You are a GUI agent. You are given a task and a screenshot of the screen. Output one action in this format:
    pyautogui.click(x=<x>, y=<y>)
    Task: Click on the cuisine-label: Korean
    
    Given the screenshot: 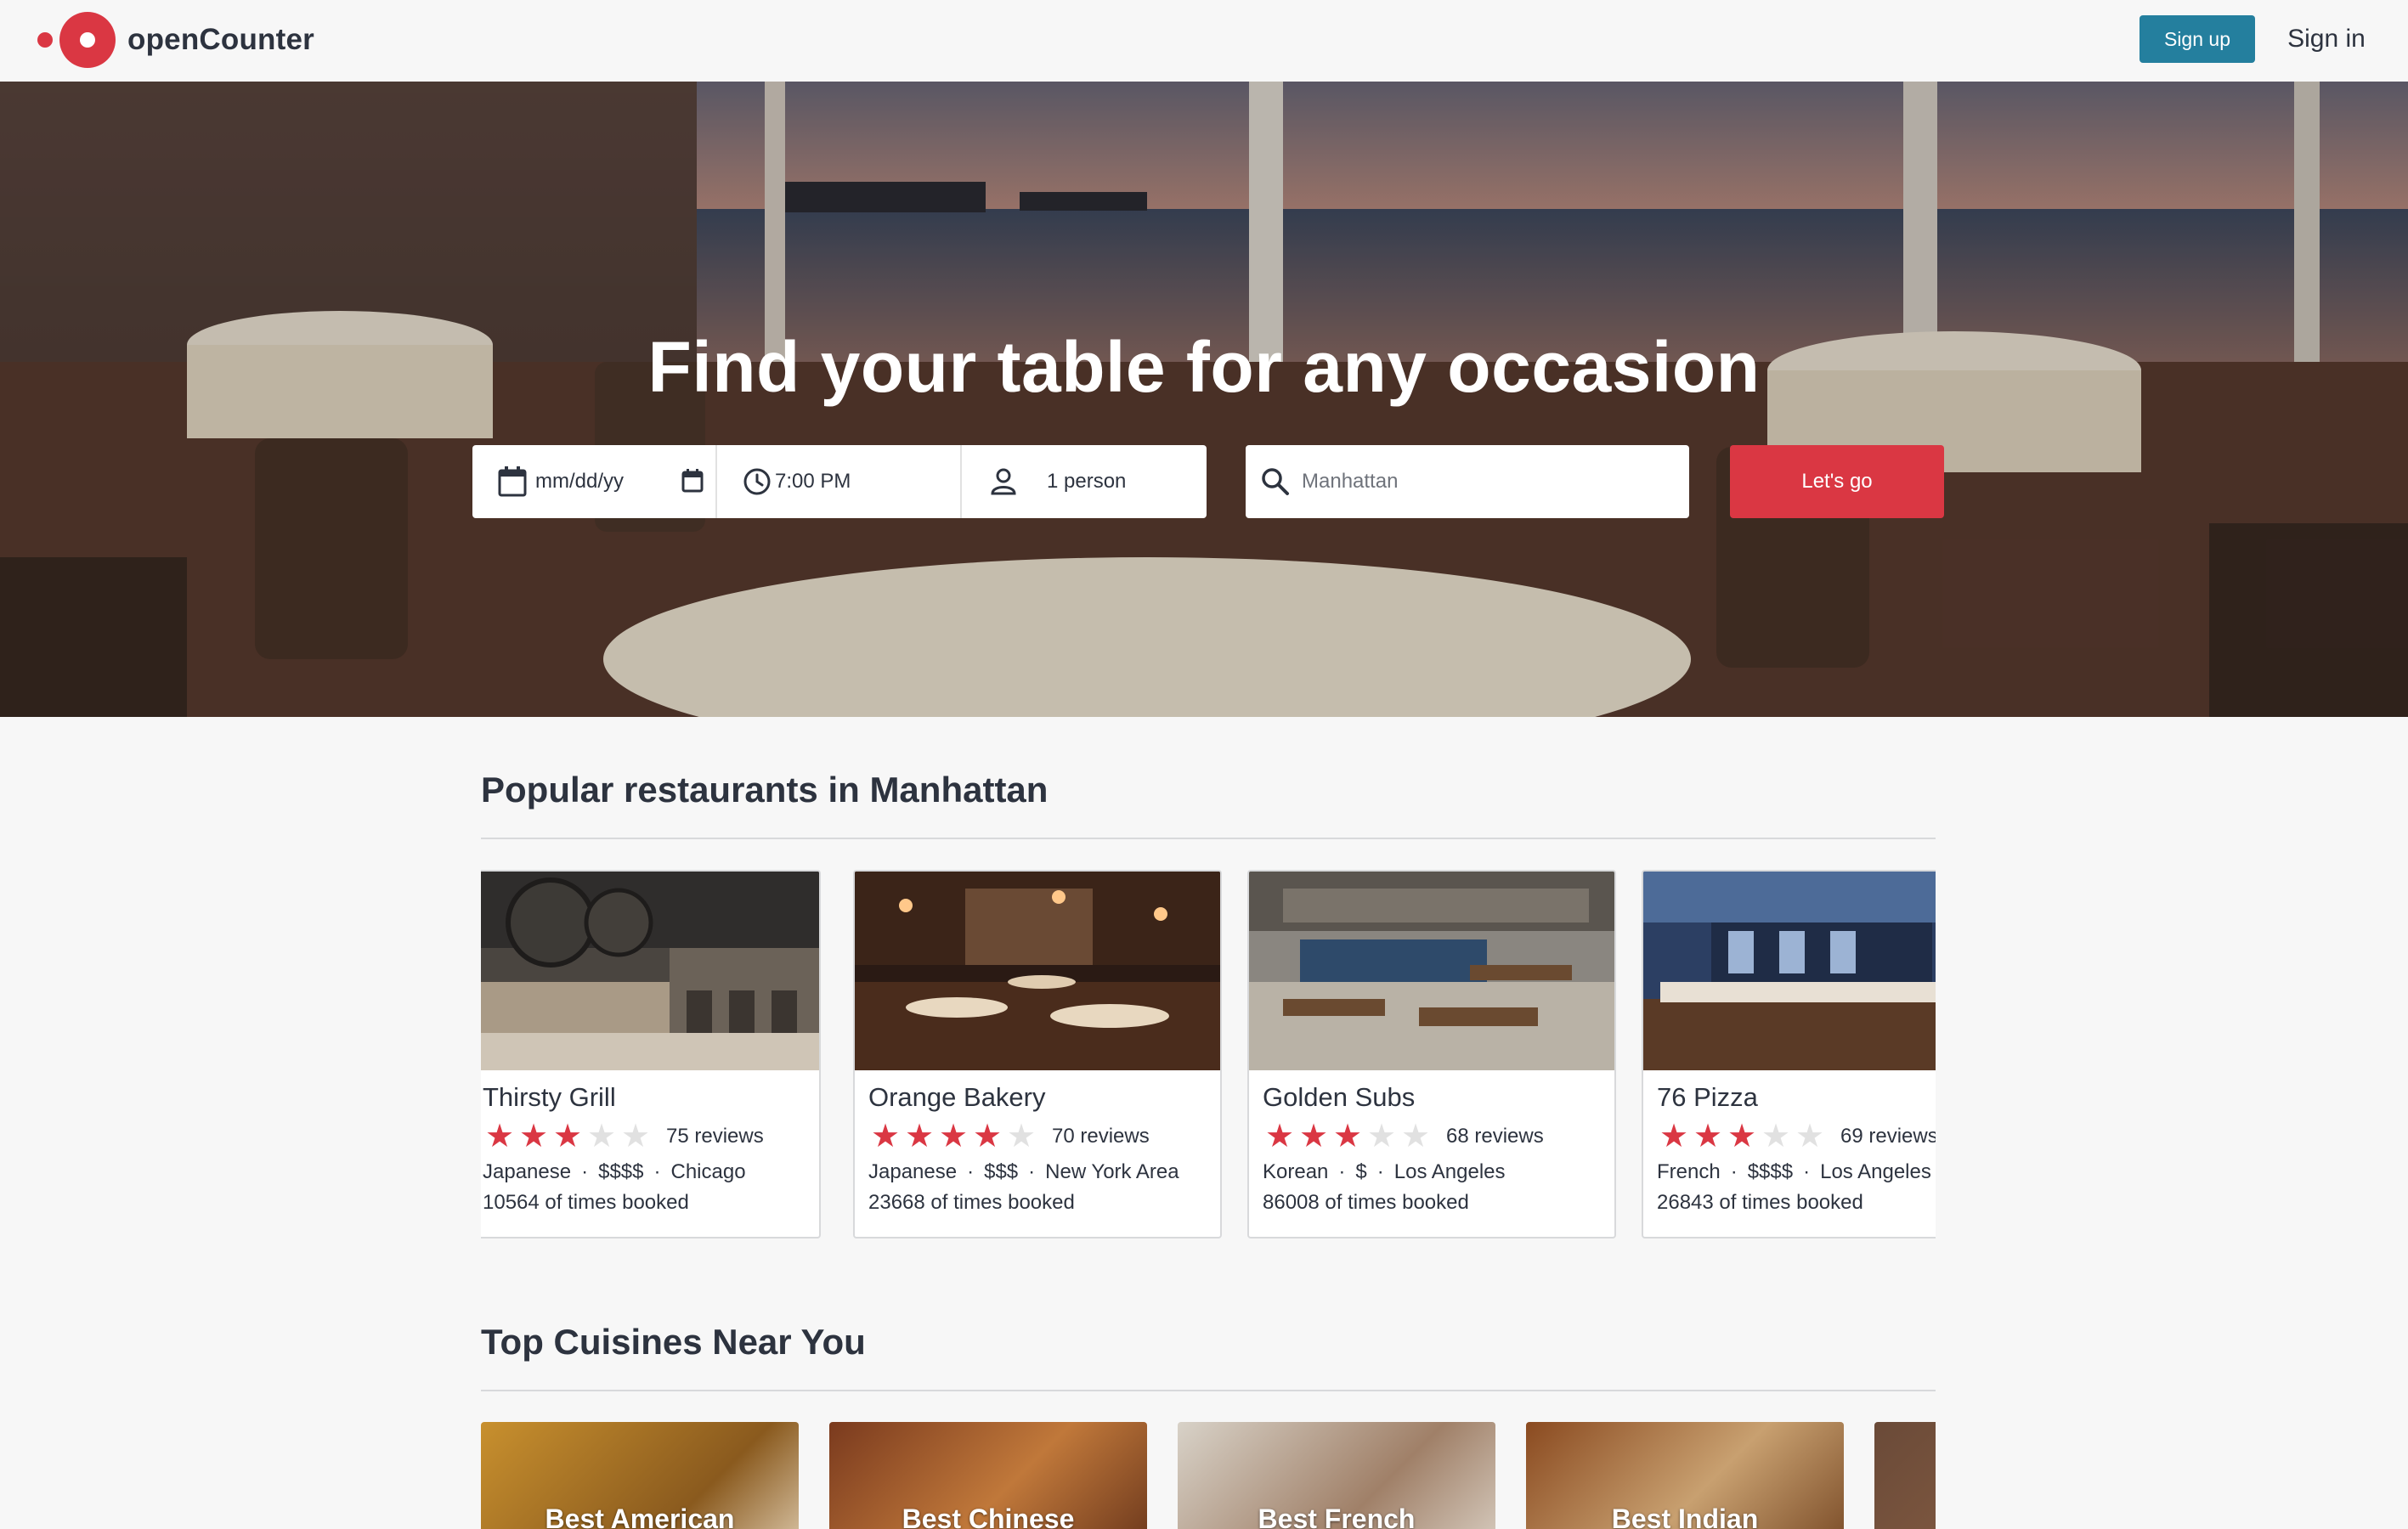 What is the action you would take?
    pyautogui.click(x=1296, y=1171)
    